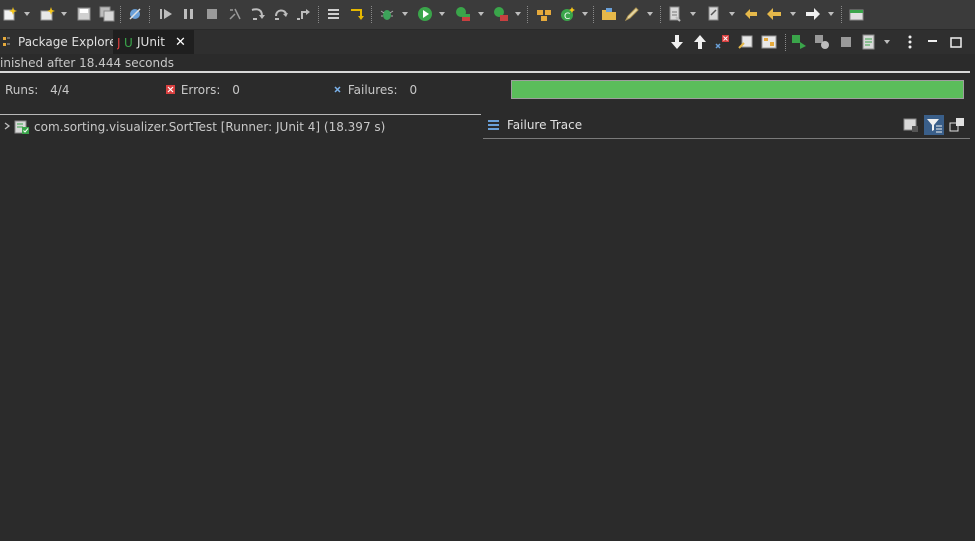 The width and height of the screenshot is (975, 541). I want to click on errors-counter: Errors: 0, so click(203, 91).